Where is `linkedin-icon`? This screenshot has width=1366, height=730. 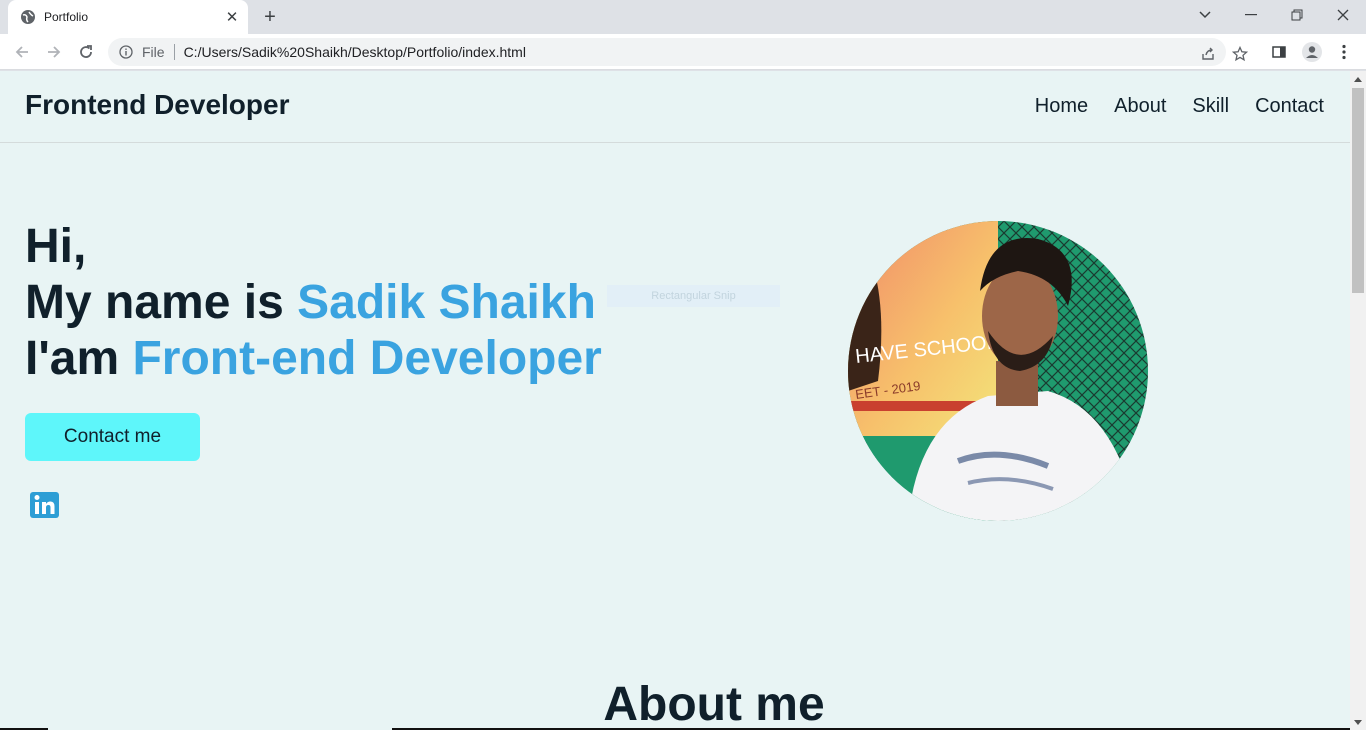 linkedin-icon is located at coordinates (44, 505).